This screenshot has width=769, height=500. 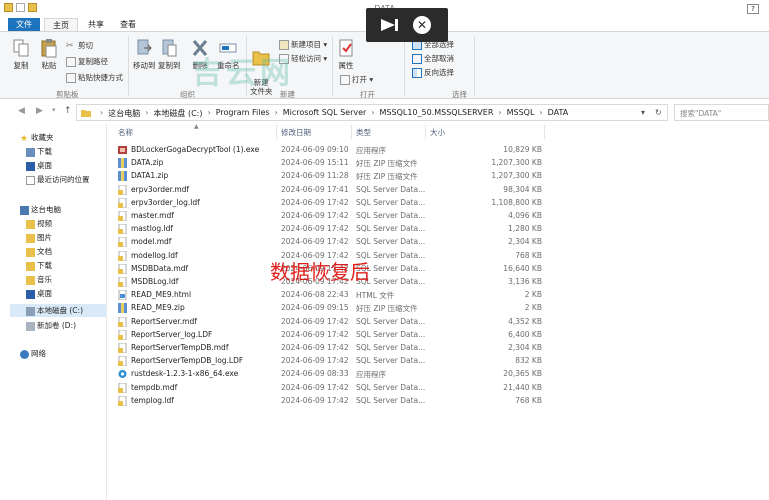 I want to click on close-circle-icon: ✕, so click(x=422, y=25).